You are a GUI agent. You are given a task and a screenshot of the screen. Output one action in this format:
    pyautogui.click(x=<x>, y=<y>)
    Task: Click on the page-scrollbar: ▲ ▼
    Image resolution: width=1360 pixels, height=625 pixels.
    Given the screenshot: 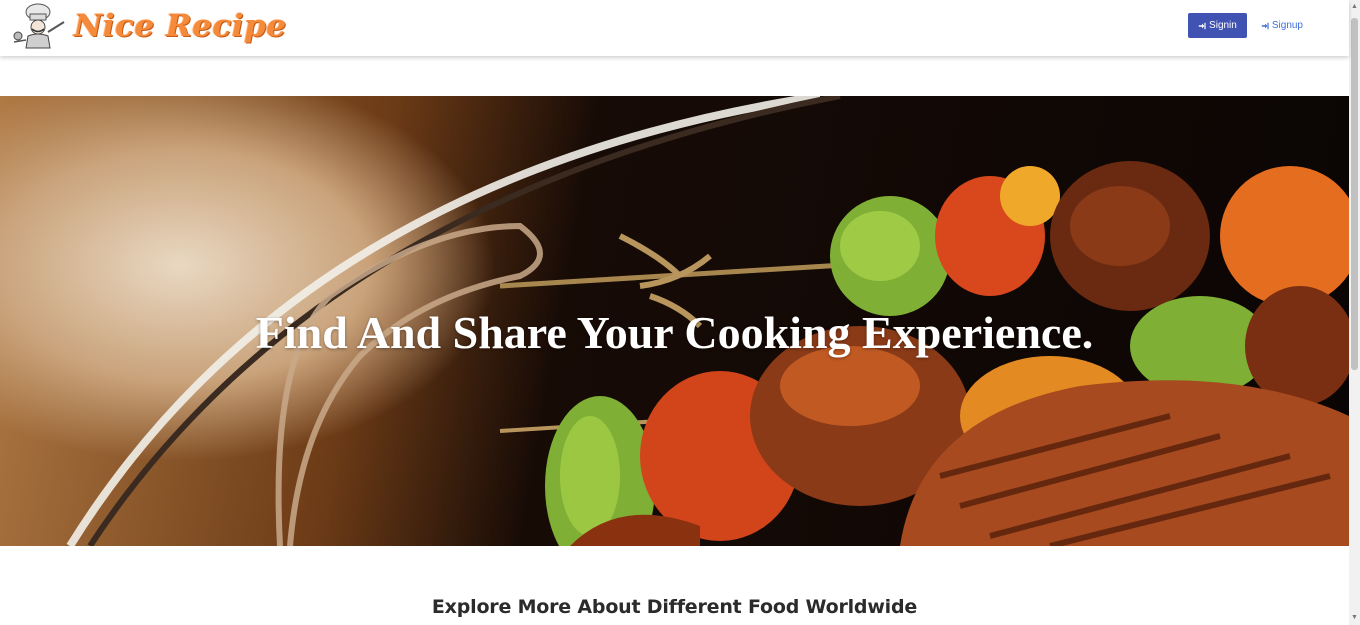 What is the action you would take?
    pyautogui.click(x=1354, y=312)
    